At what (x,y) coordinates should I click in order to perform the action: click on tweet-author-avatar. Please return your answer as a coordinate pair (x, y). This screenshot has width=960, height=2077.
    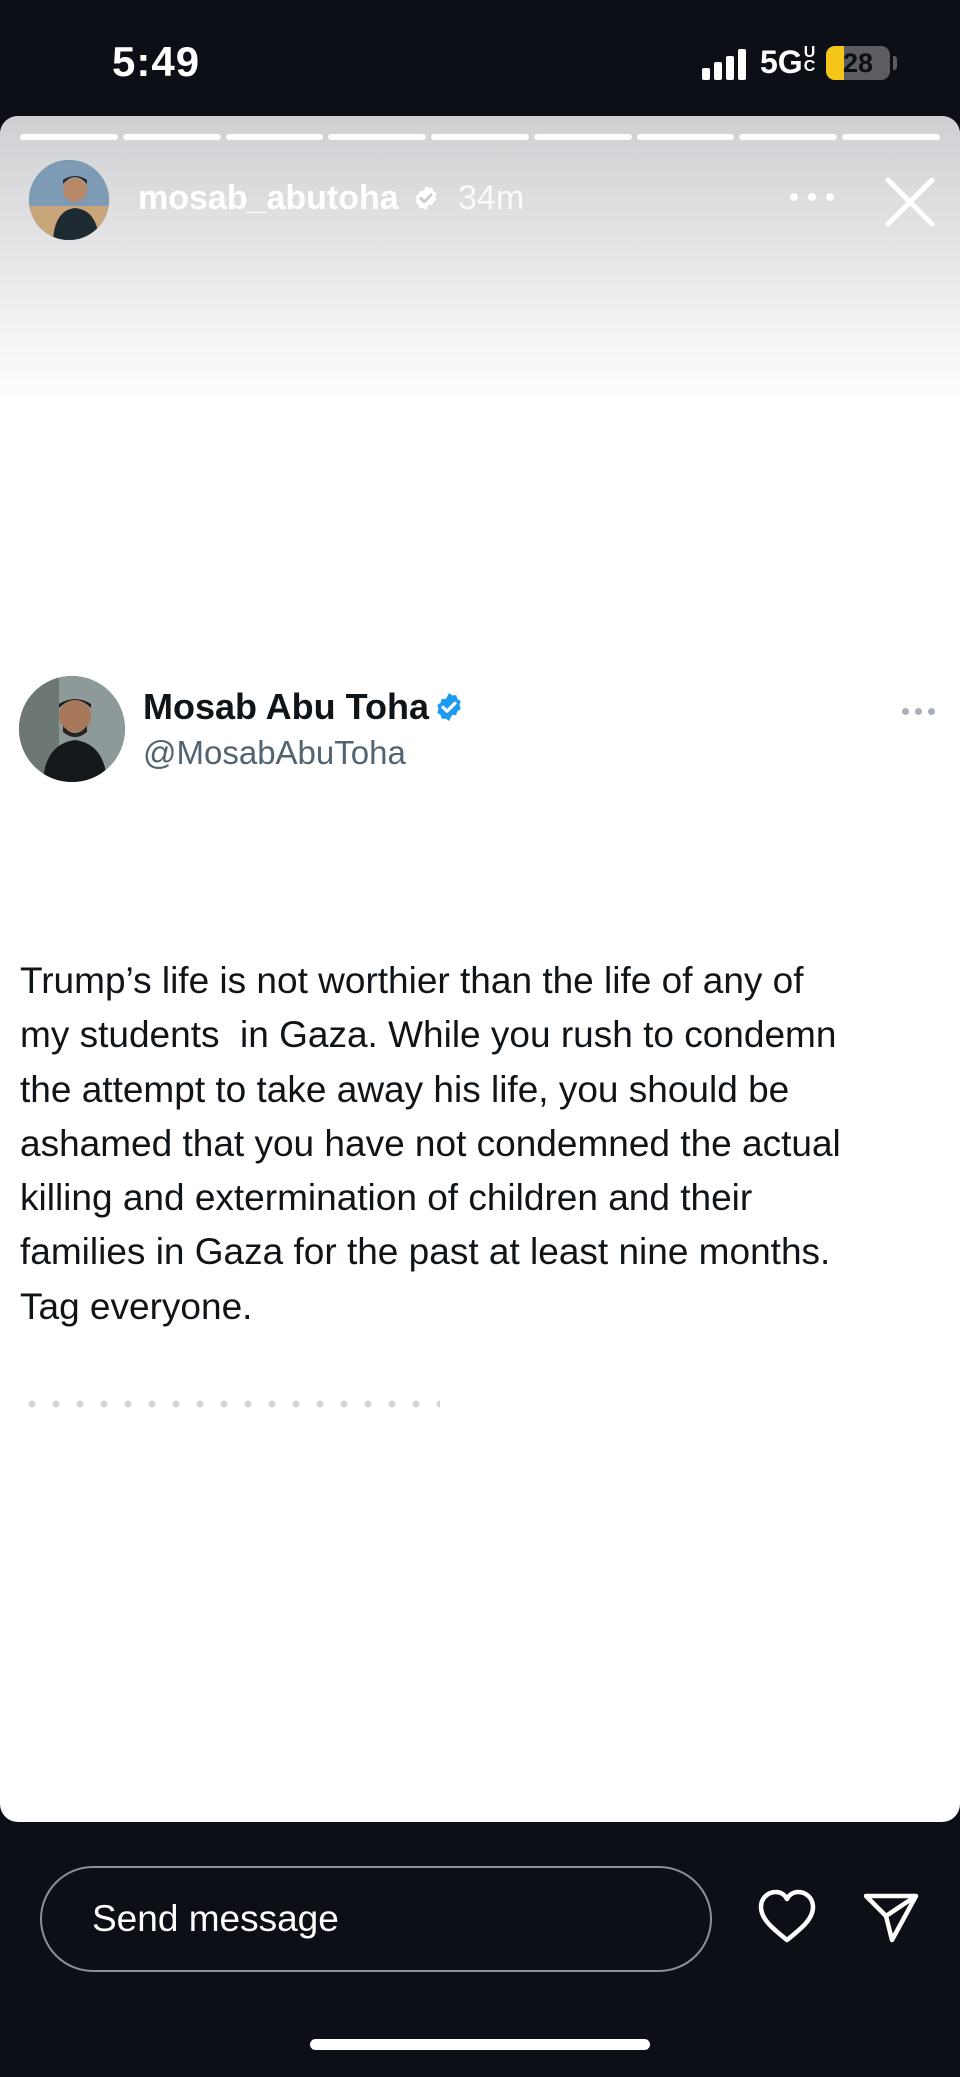
    Looking at the image, I should click on (72, 729).